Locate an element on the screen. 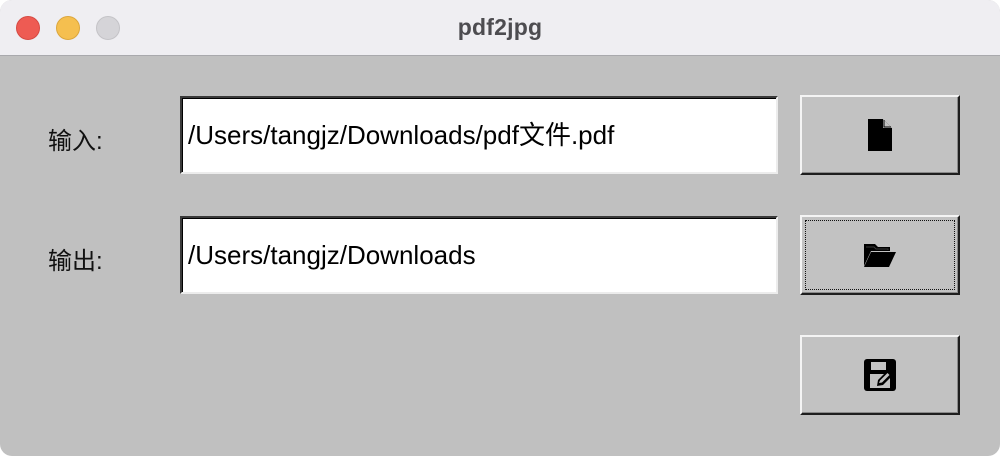 The image size is (1000, 456). folder-open-icon is located at coordinates (880, 255).